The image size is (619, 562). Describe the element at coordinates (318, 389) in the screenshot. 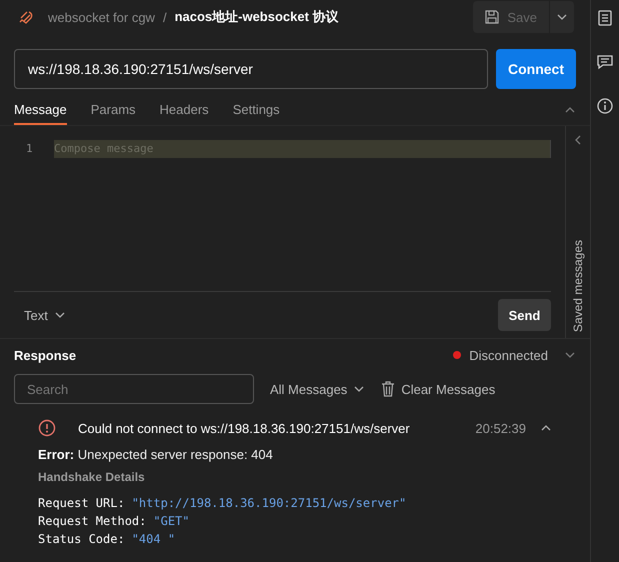

I see `message-filter-dropdown: All Messages` at that location.